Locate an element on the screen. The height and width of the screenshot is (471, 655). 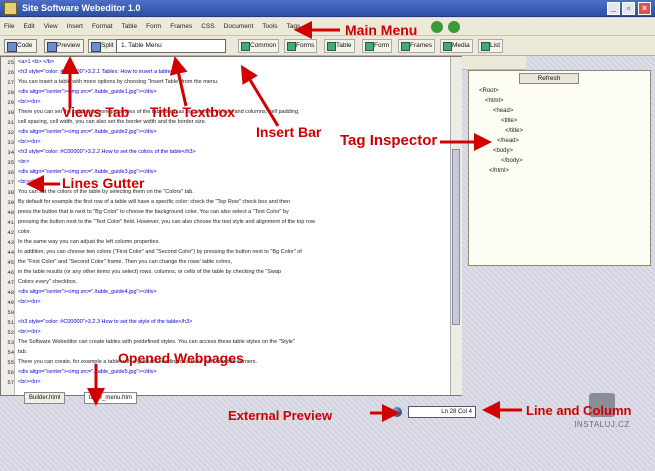
annotation-opened-webpages: Opened Webpages is located at coordinates (181, 358).